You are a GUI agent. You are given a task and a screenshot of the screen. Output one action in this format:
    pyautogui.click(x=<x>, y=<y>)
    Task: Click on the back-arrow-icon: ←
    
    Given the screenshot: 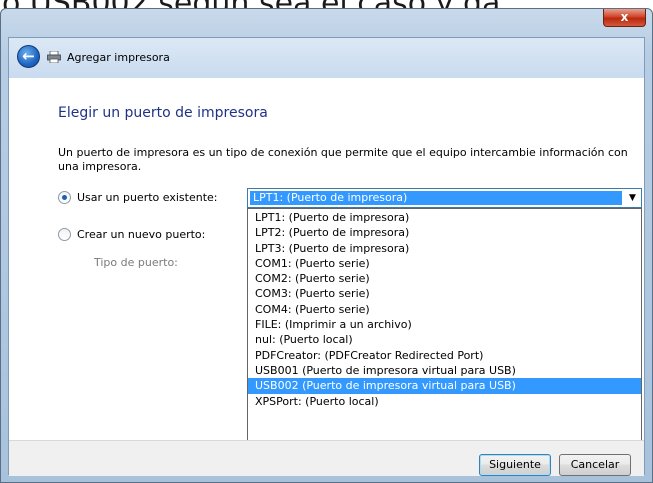 What is the action you would take?
    pyautogui.click(x=28, y=56)
    